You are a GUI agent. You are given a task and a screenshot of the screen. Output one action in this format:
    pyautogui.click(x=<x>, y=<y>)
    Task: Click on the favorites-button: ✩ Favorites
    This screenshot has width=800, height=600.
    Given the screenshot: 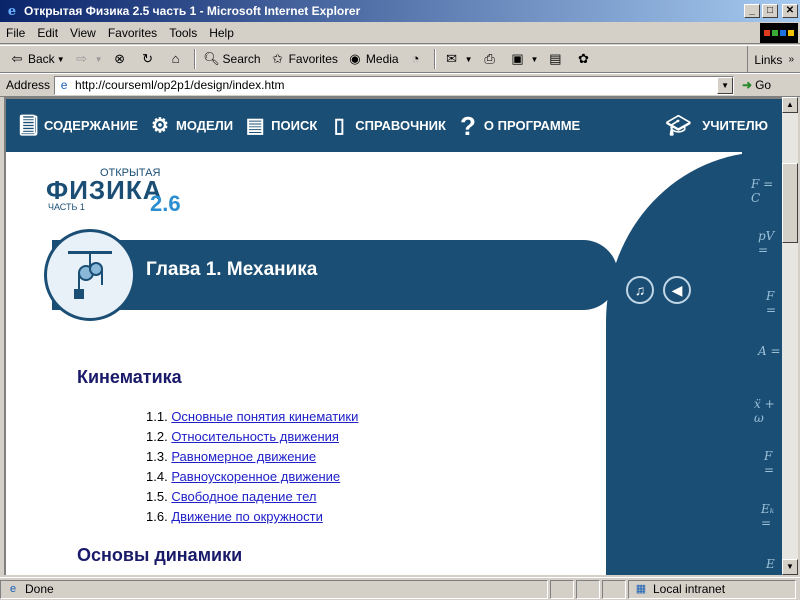 What is the action you would take?
    pyautogui.click(x=303, y=59)
    